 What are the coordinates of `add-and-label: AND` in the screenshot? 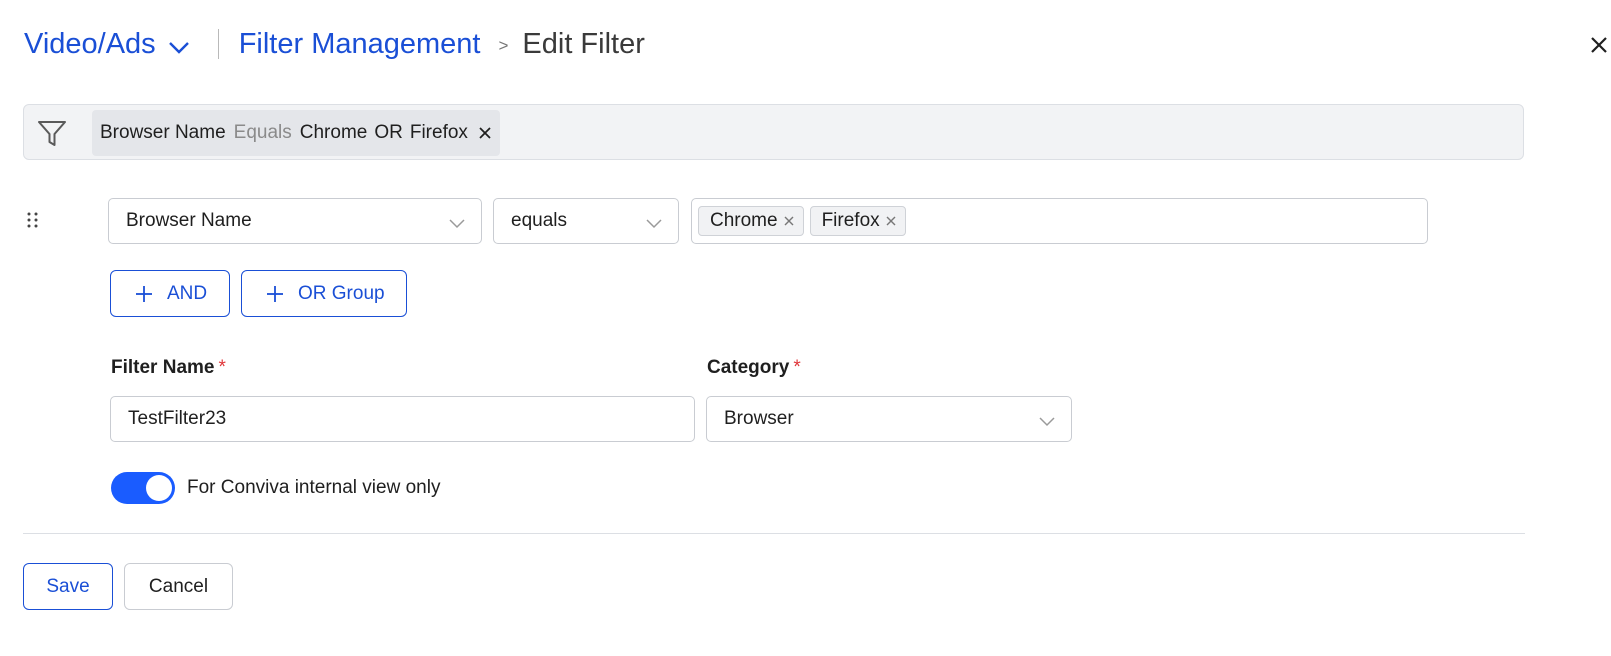 It's located at (187, 293).